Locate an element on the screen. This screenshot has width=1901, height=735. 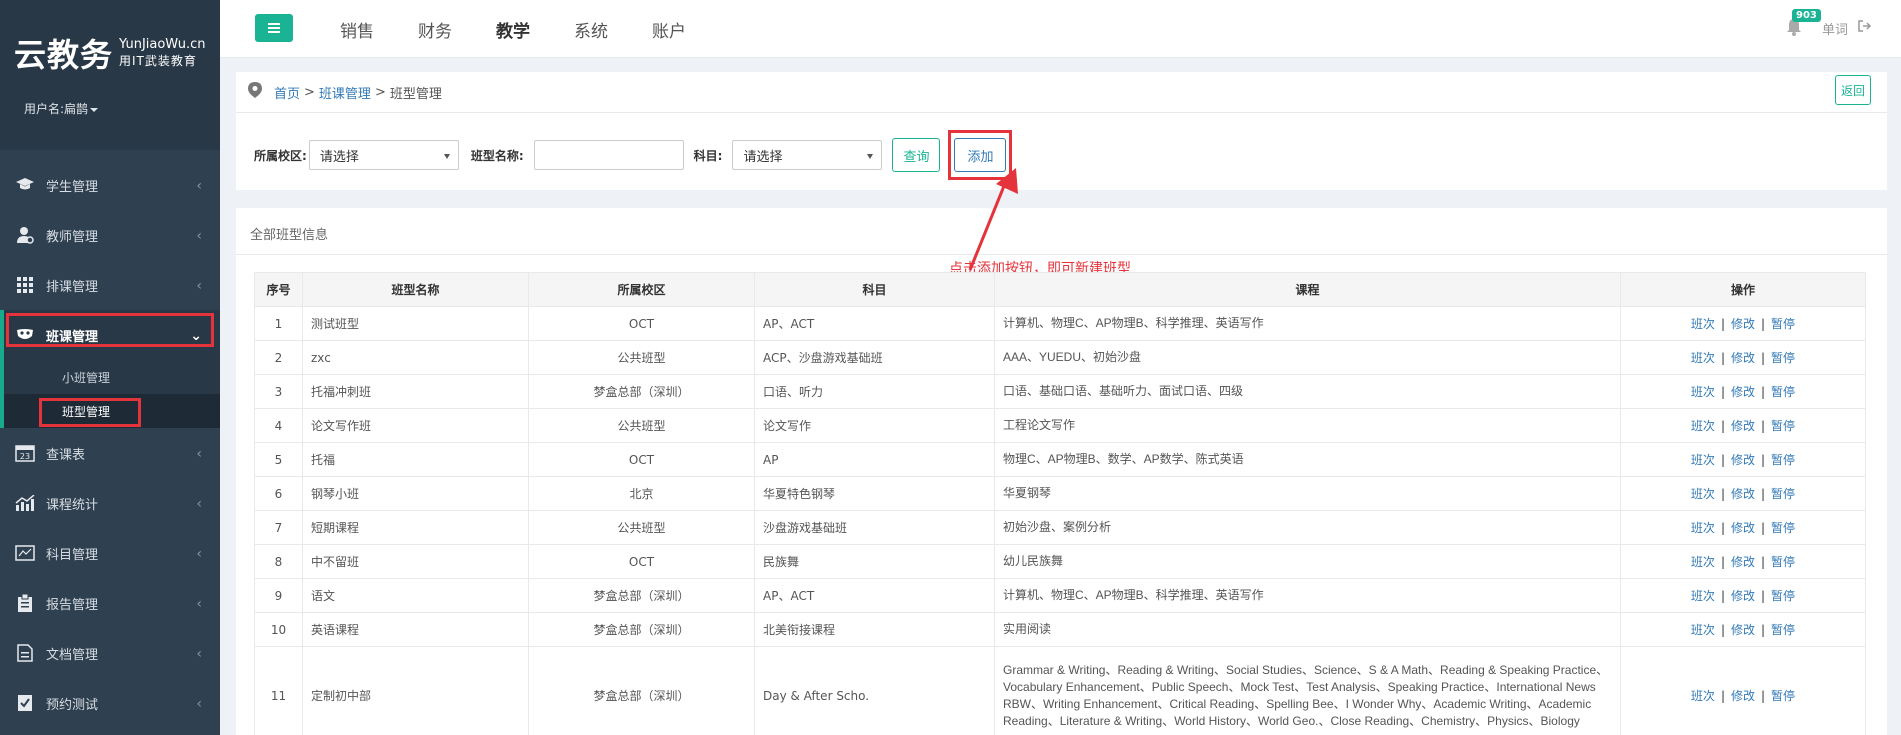
back-button: 返回 is located at coordinates (1853, 90).